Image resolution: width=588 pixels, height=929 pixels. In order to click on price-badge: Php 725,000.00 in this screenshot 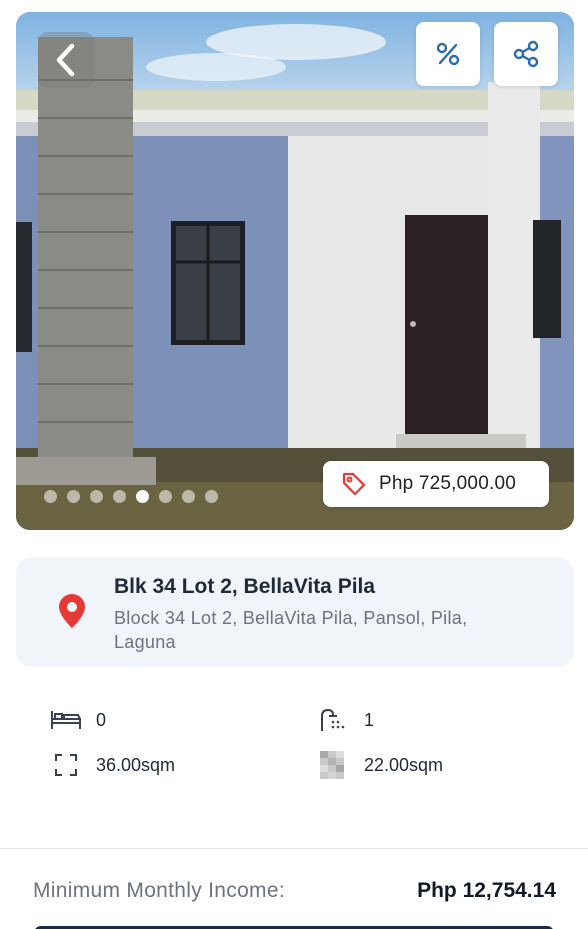, I will do `click(436, 484)`.